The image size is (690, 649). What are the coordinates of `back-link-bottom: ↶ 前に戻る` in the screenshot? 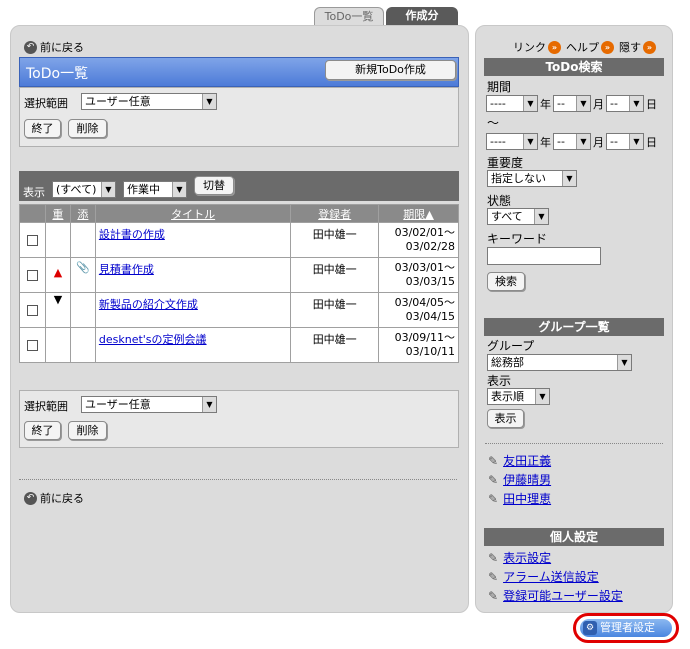 It's located at (54, 498).